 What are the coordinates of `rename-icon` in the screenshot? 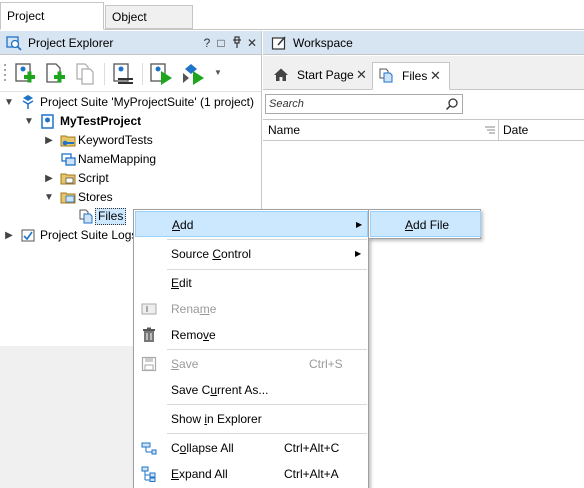 It's located at (149, 309).